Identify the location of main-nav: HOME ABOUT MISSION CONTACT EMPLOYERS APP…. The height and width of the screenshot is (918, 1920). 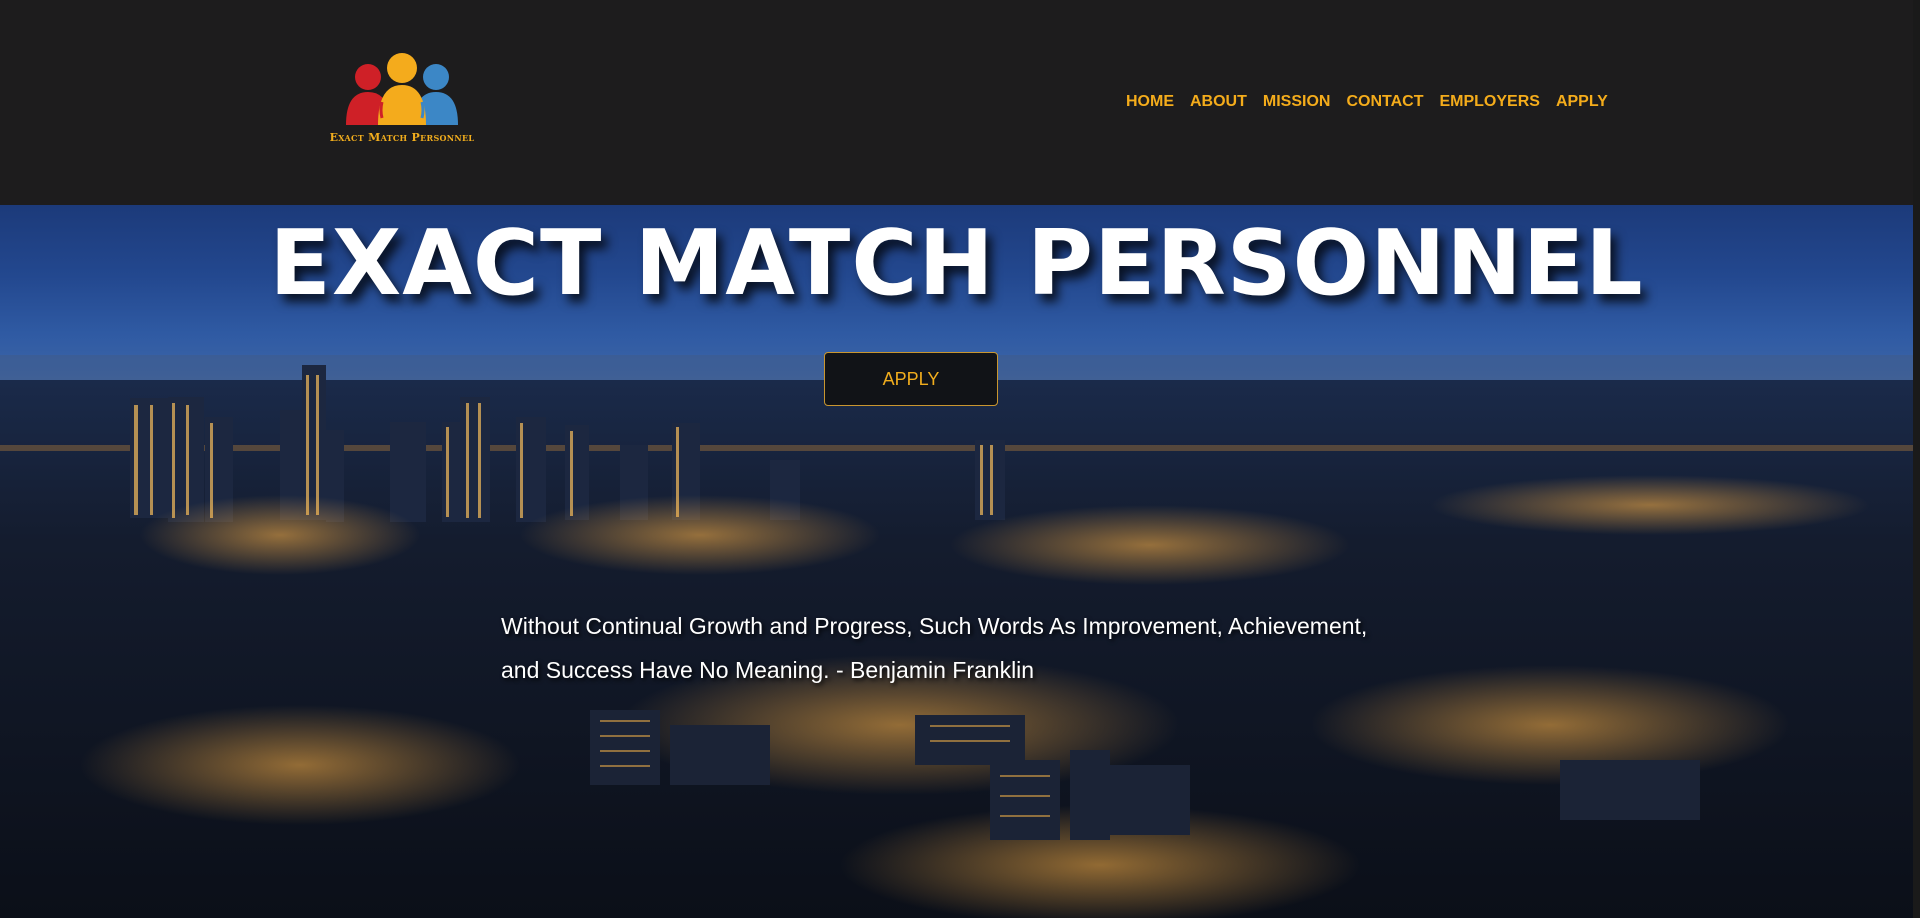
(1375, 102).